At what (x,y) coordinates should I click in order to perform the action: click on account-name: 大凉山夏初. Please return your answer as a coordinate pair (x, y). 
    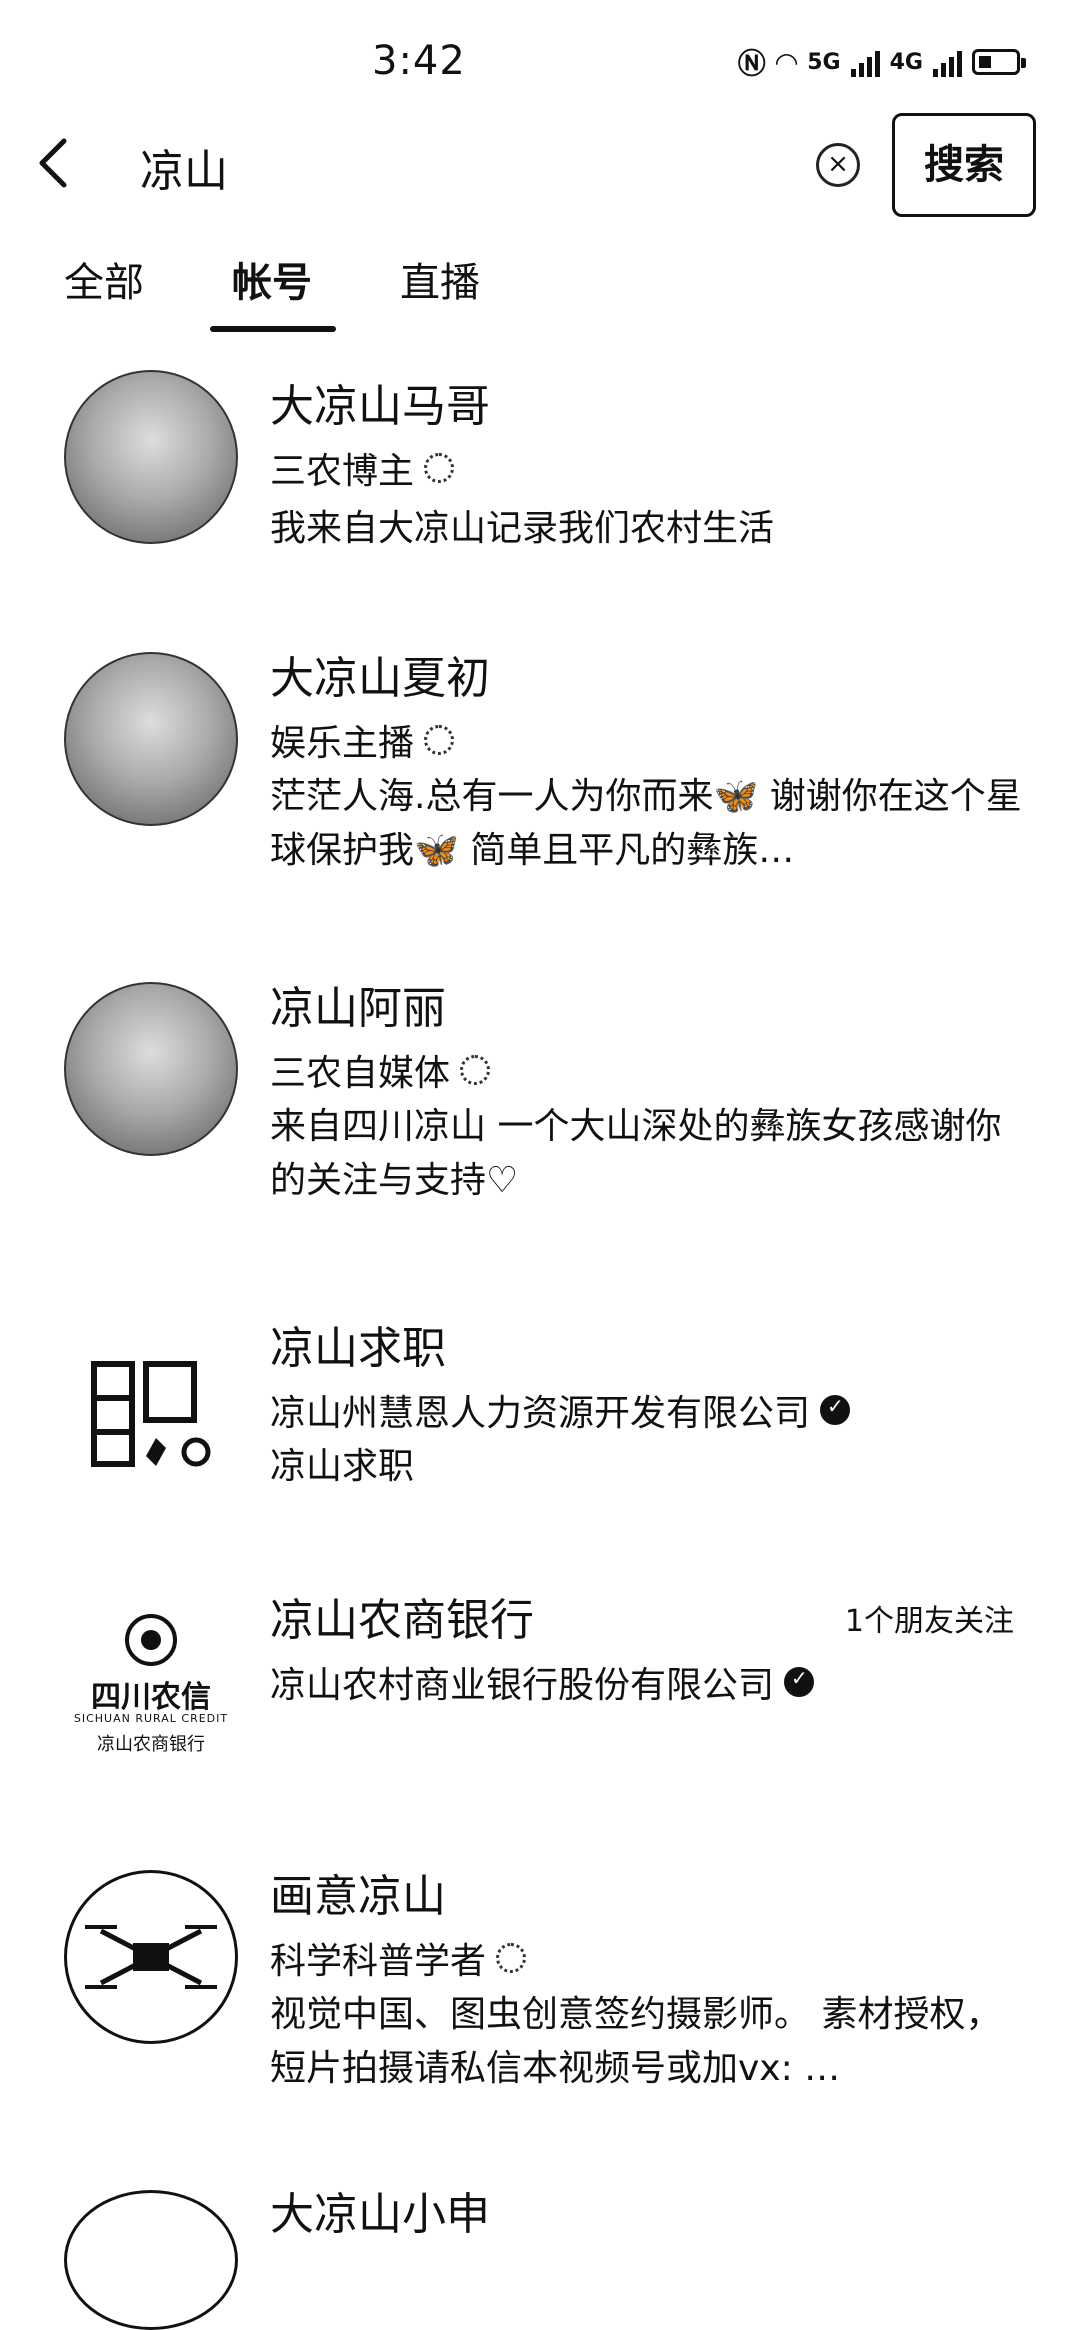
    Looking at the image, I should click on (380, 678).